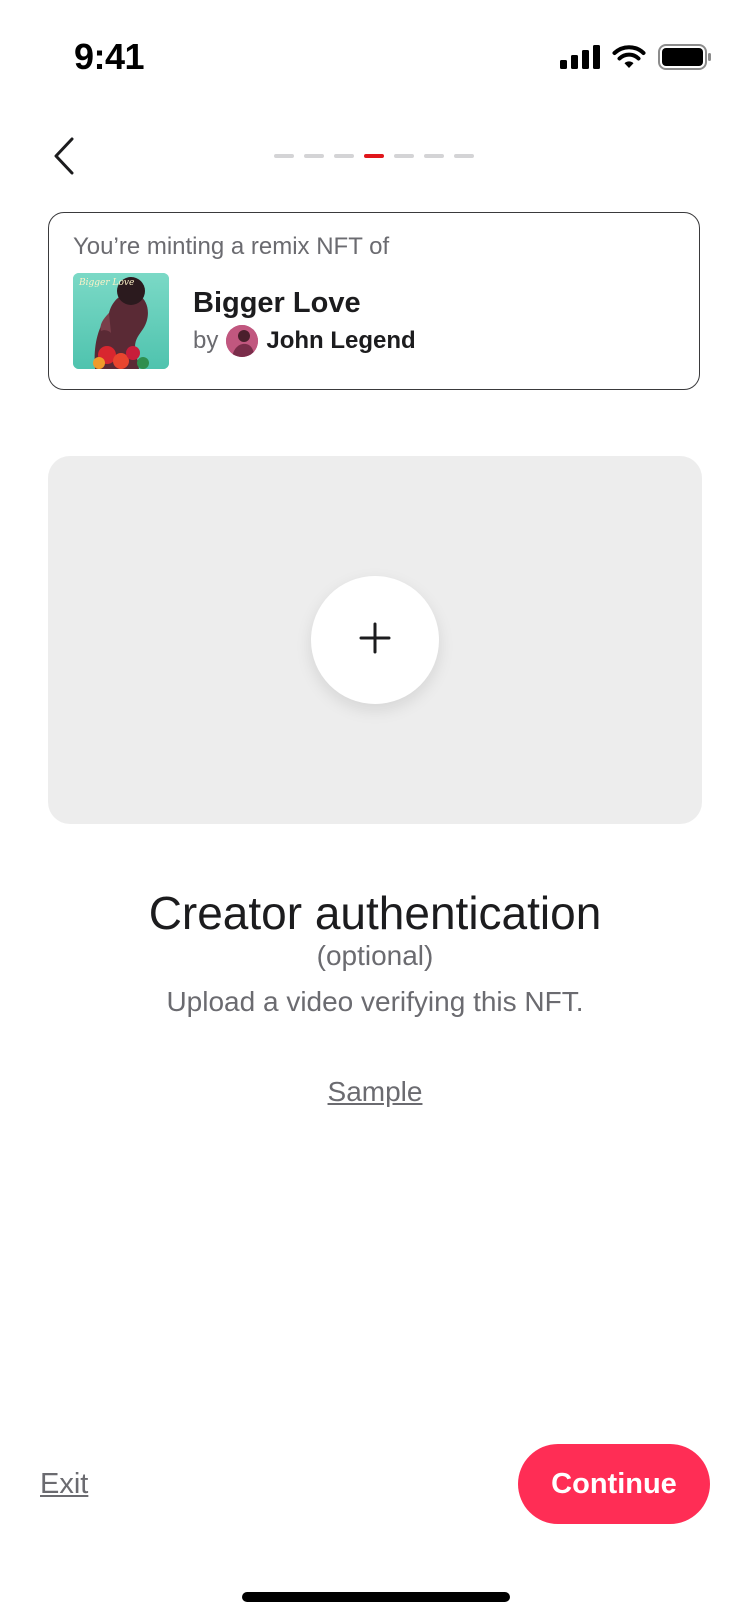  I want to click on progress-step-active, so click(374, 156).